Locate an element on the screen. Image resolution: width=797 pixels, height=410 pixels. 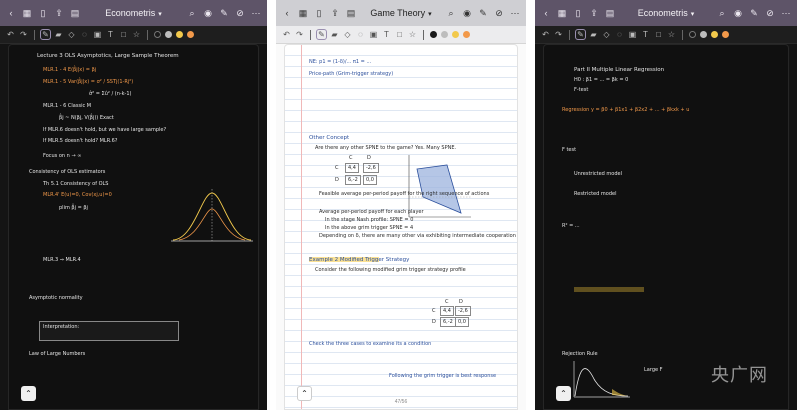
page-number: 47/56 is located at coordinates (401, 402).